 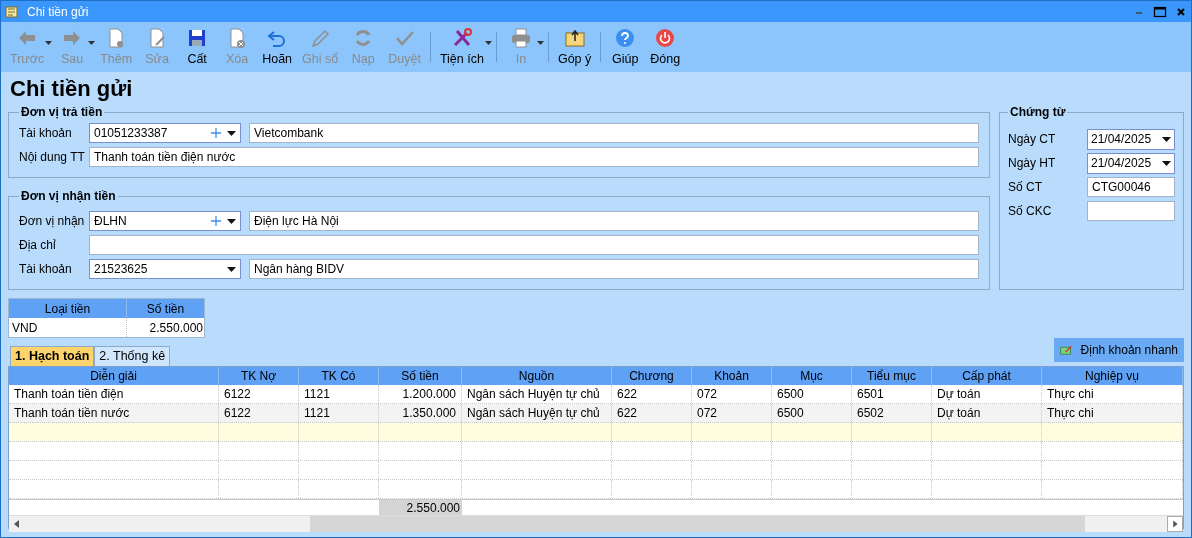 I want to click on horizontal-scrollbar, so click(x=596, y=523).